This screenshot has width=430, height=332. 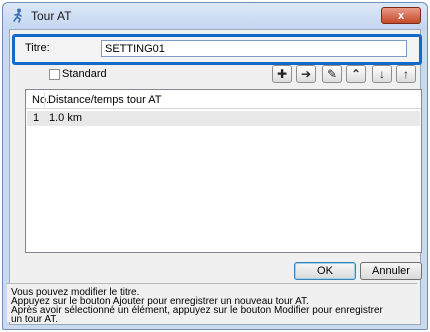 What do you see at coordinates (254, 48) in the screenshot?
I see `title-input` at bounding box center [254, 48].